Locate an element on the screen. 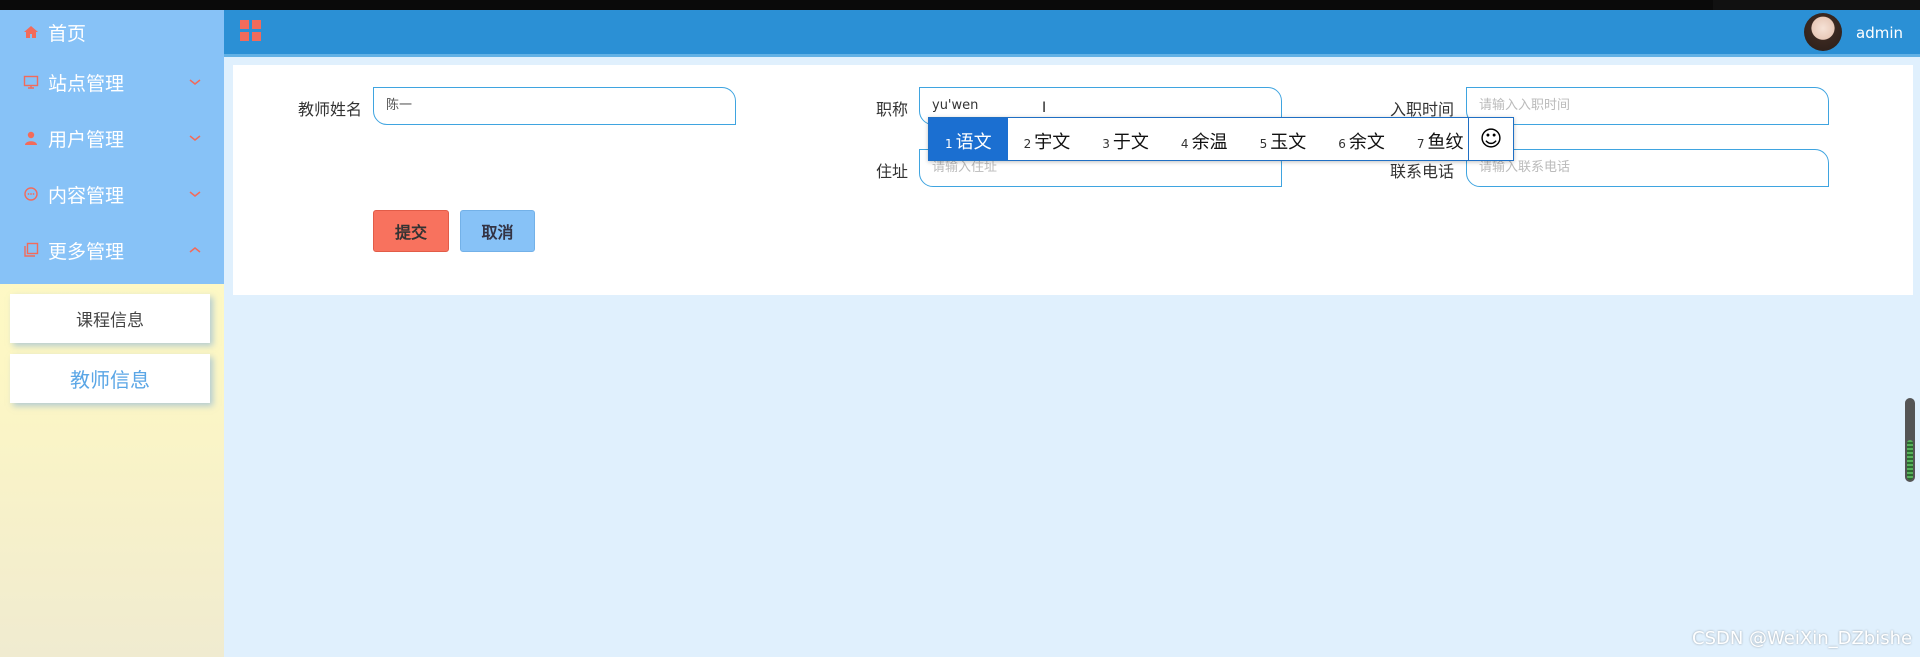 The image size is (1920, 657). sidebar-item-site: 站点管理 is located at coordinates (112, 82).